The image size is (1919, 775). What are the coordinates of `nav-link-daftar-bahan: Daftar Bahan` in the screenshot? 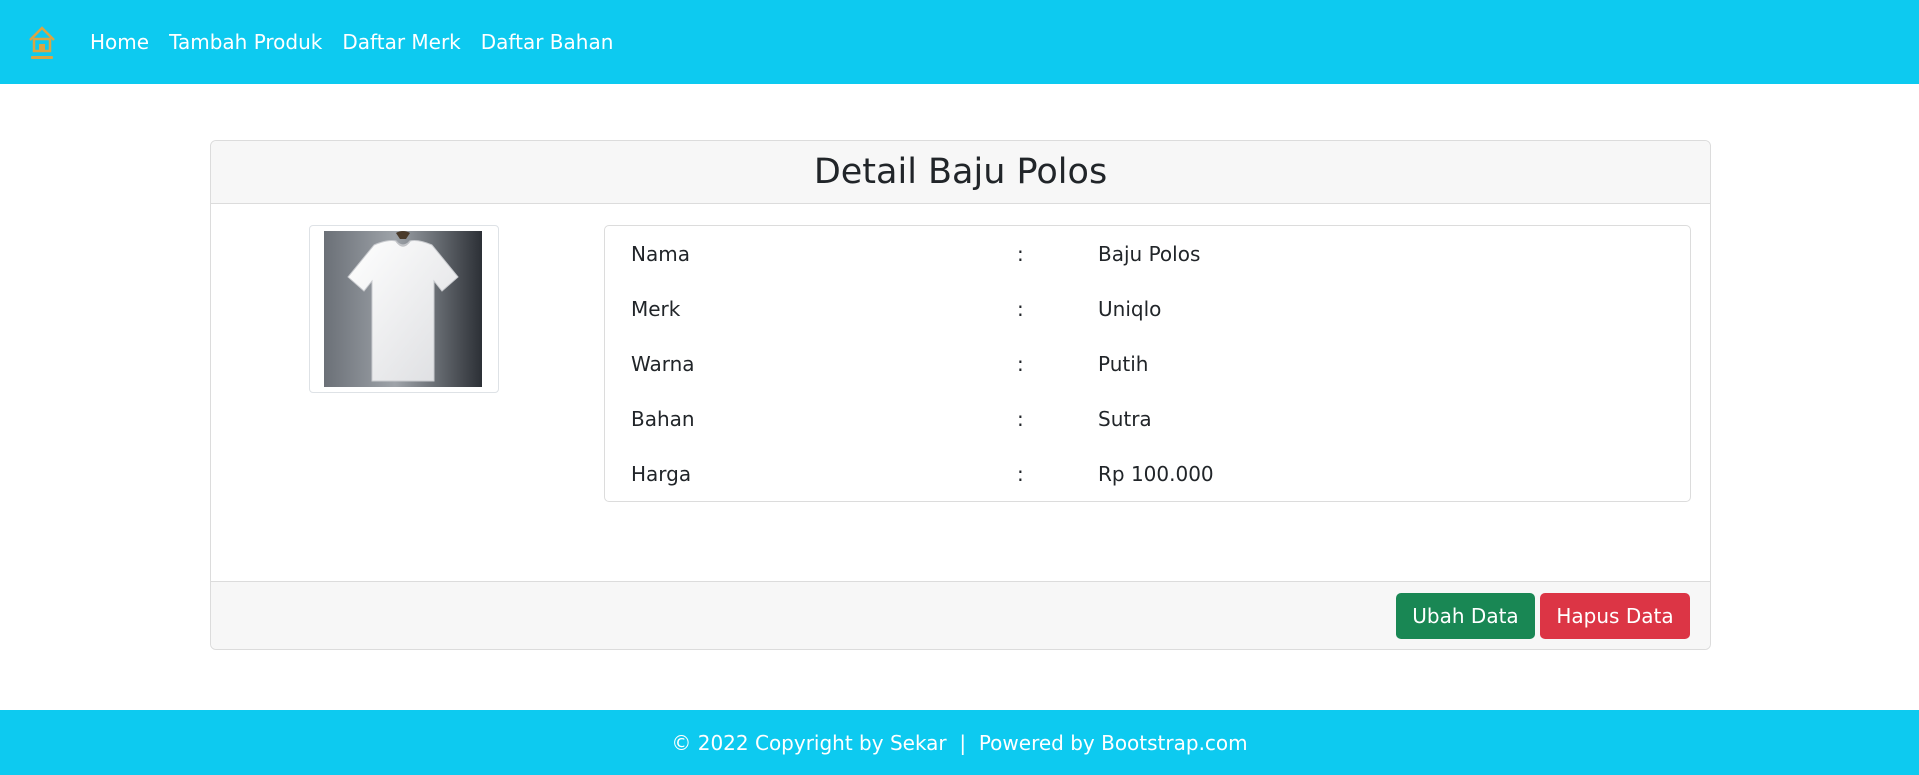 It's located at (547, 42).